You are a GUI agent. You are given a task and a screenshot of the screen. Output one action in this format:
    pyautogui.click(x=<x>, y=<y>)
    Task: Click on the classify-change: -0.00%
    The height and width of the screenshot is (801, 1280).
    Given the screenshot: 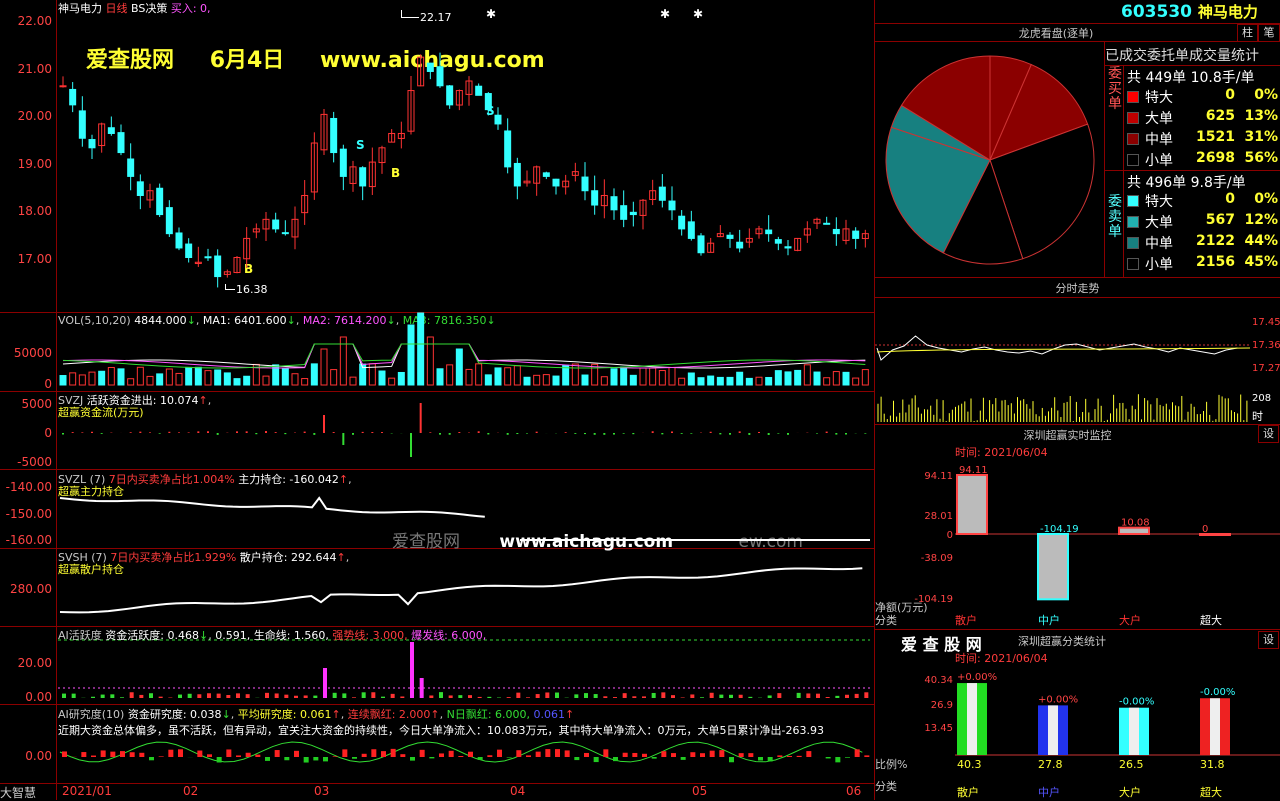 What is the action you would take?
    pyautogui.click(x=1217, y=692)
    